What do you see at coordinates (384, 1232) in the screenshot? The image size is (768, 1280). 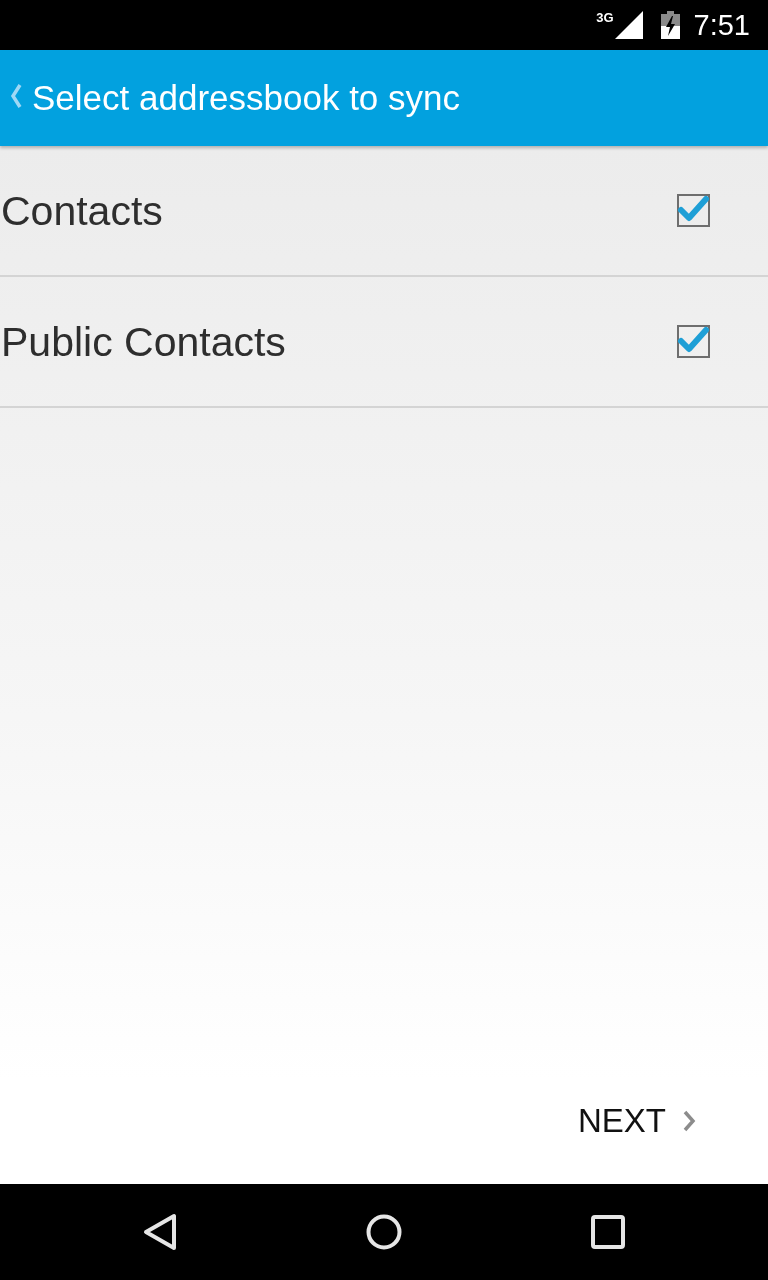 I see `home-icon` at bounding box center [384, 1232].